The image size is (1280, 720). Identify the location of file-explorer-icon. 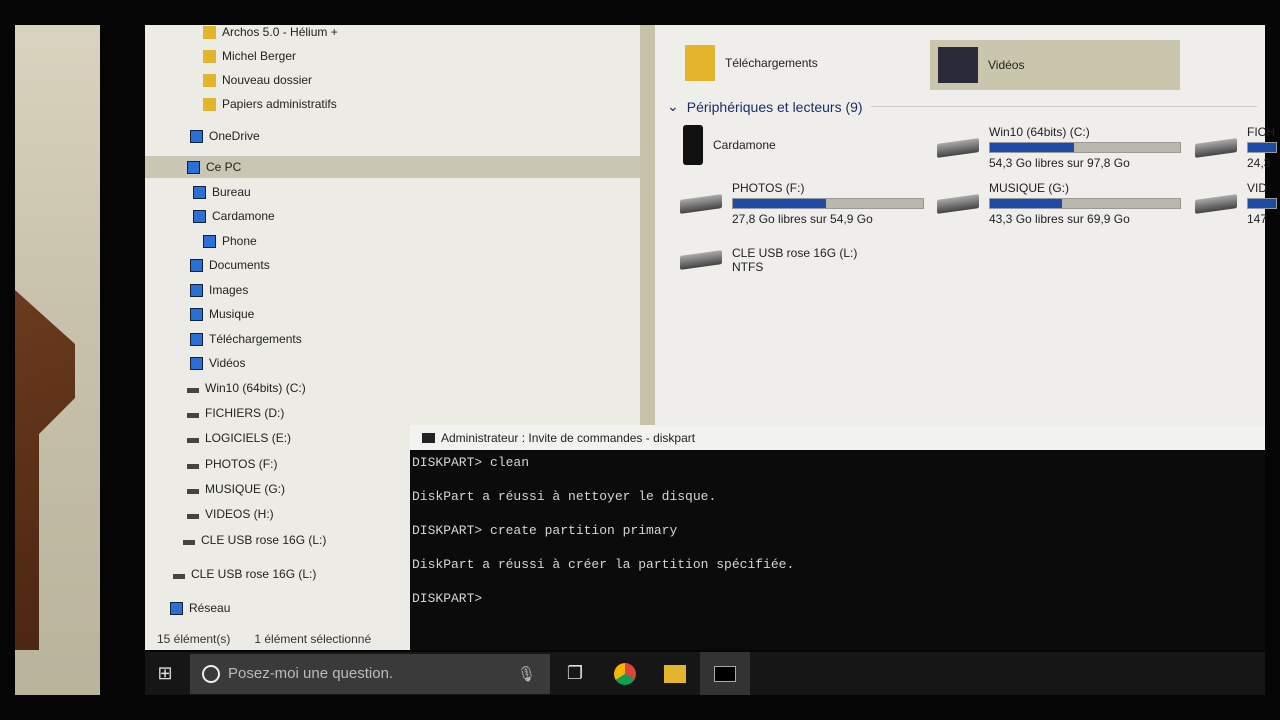
(675, 673).